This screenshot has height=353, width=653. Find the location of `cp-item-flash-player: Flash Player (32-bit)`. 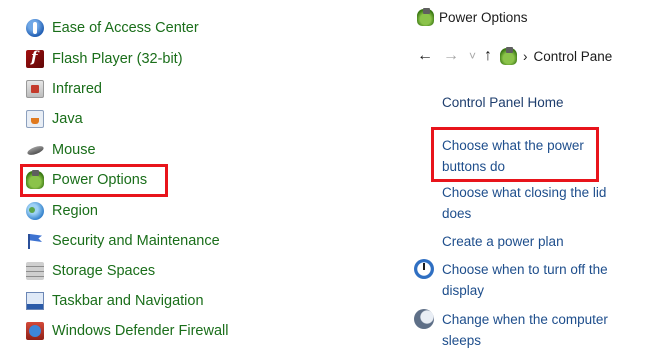

cp-item-flash-player: Flash Player (32-bit) is located at coordinates (104, 59).